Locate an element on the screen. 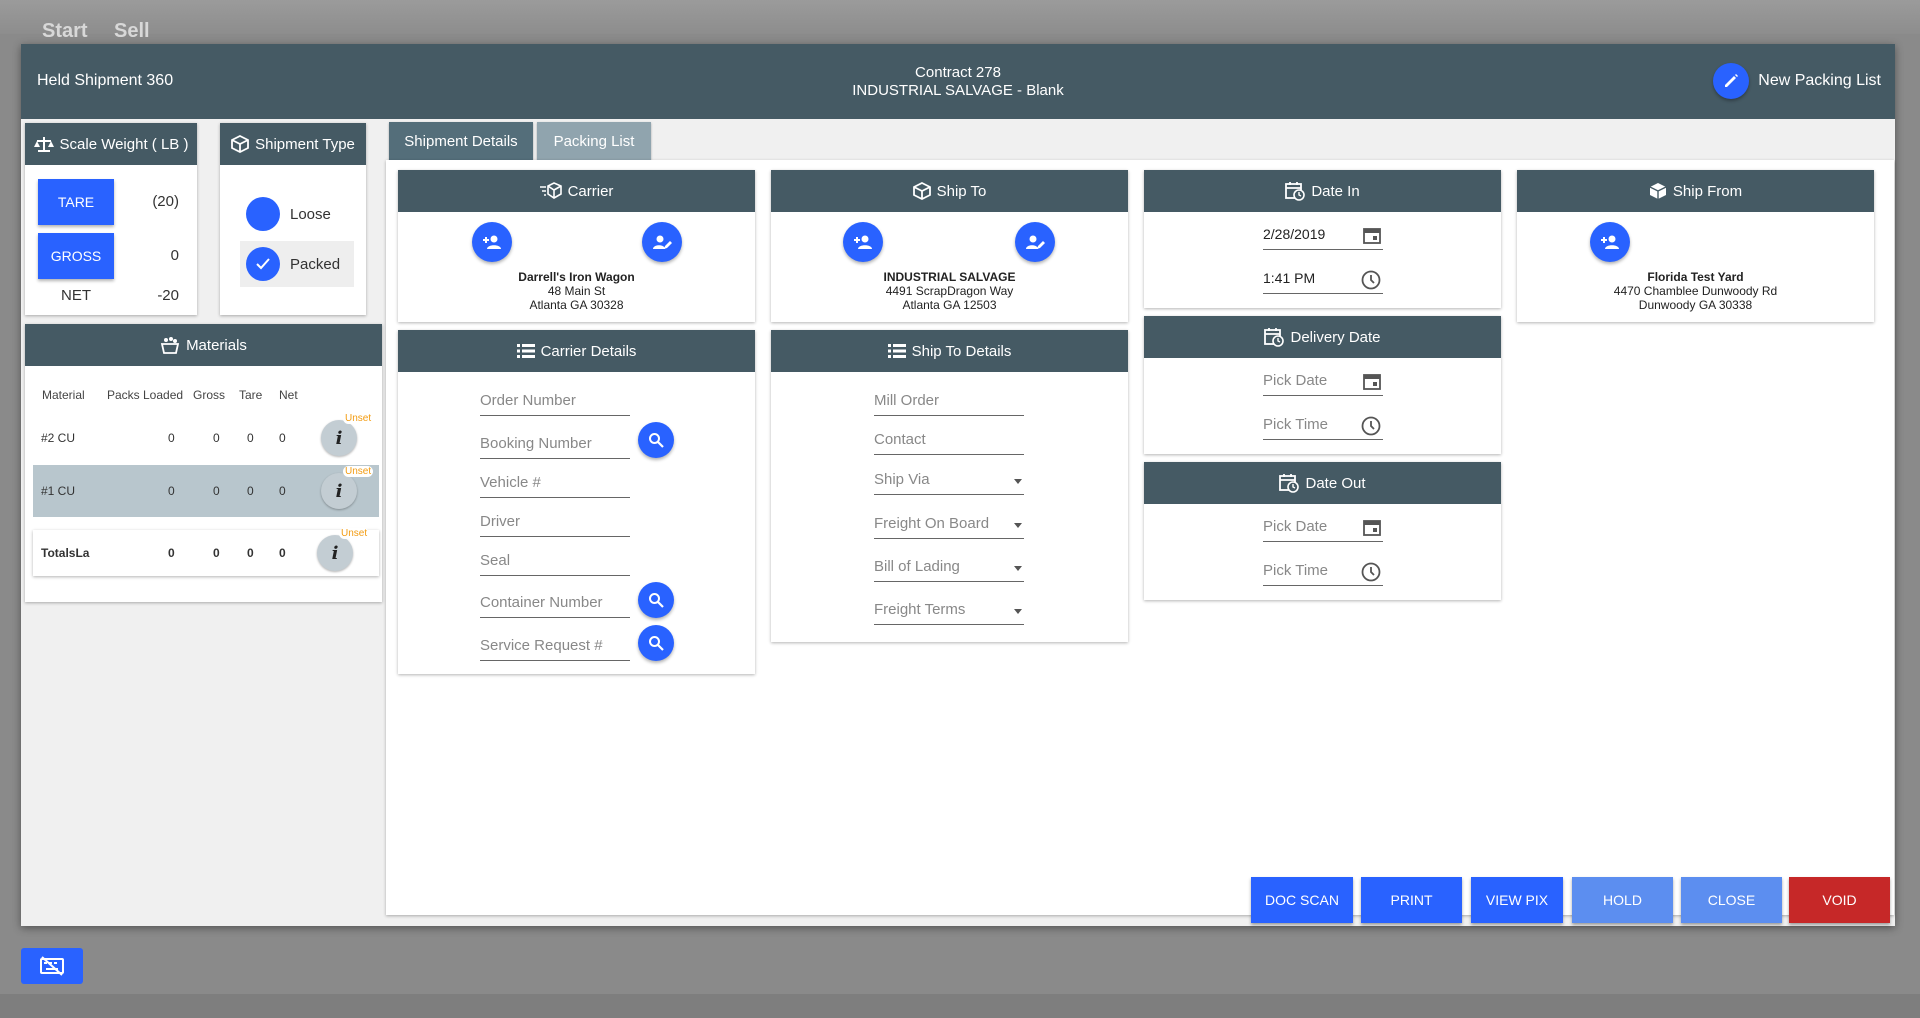 The height and width of the screenshot is (1018, 1920). hold-button: HOLD is located at coordinates (1622, 900).